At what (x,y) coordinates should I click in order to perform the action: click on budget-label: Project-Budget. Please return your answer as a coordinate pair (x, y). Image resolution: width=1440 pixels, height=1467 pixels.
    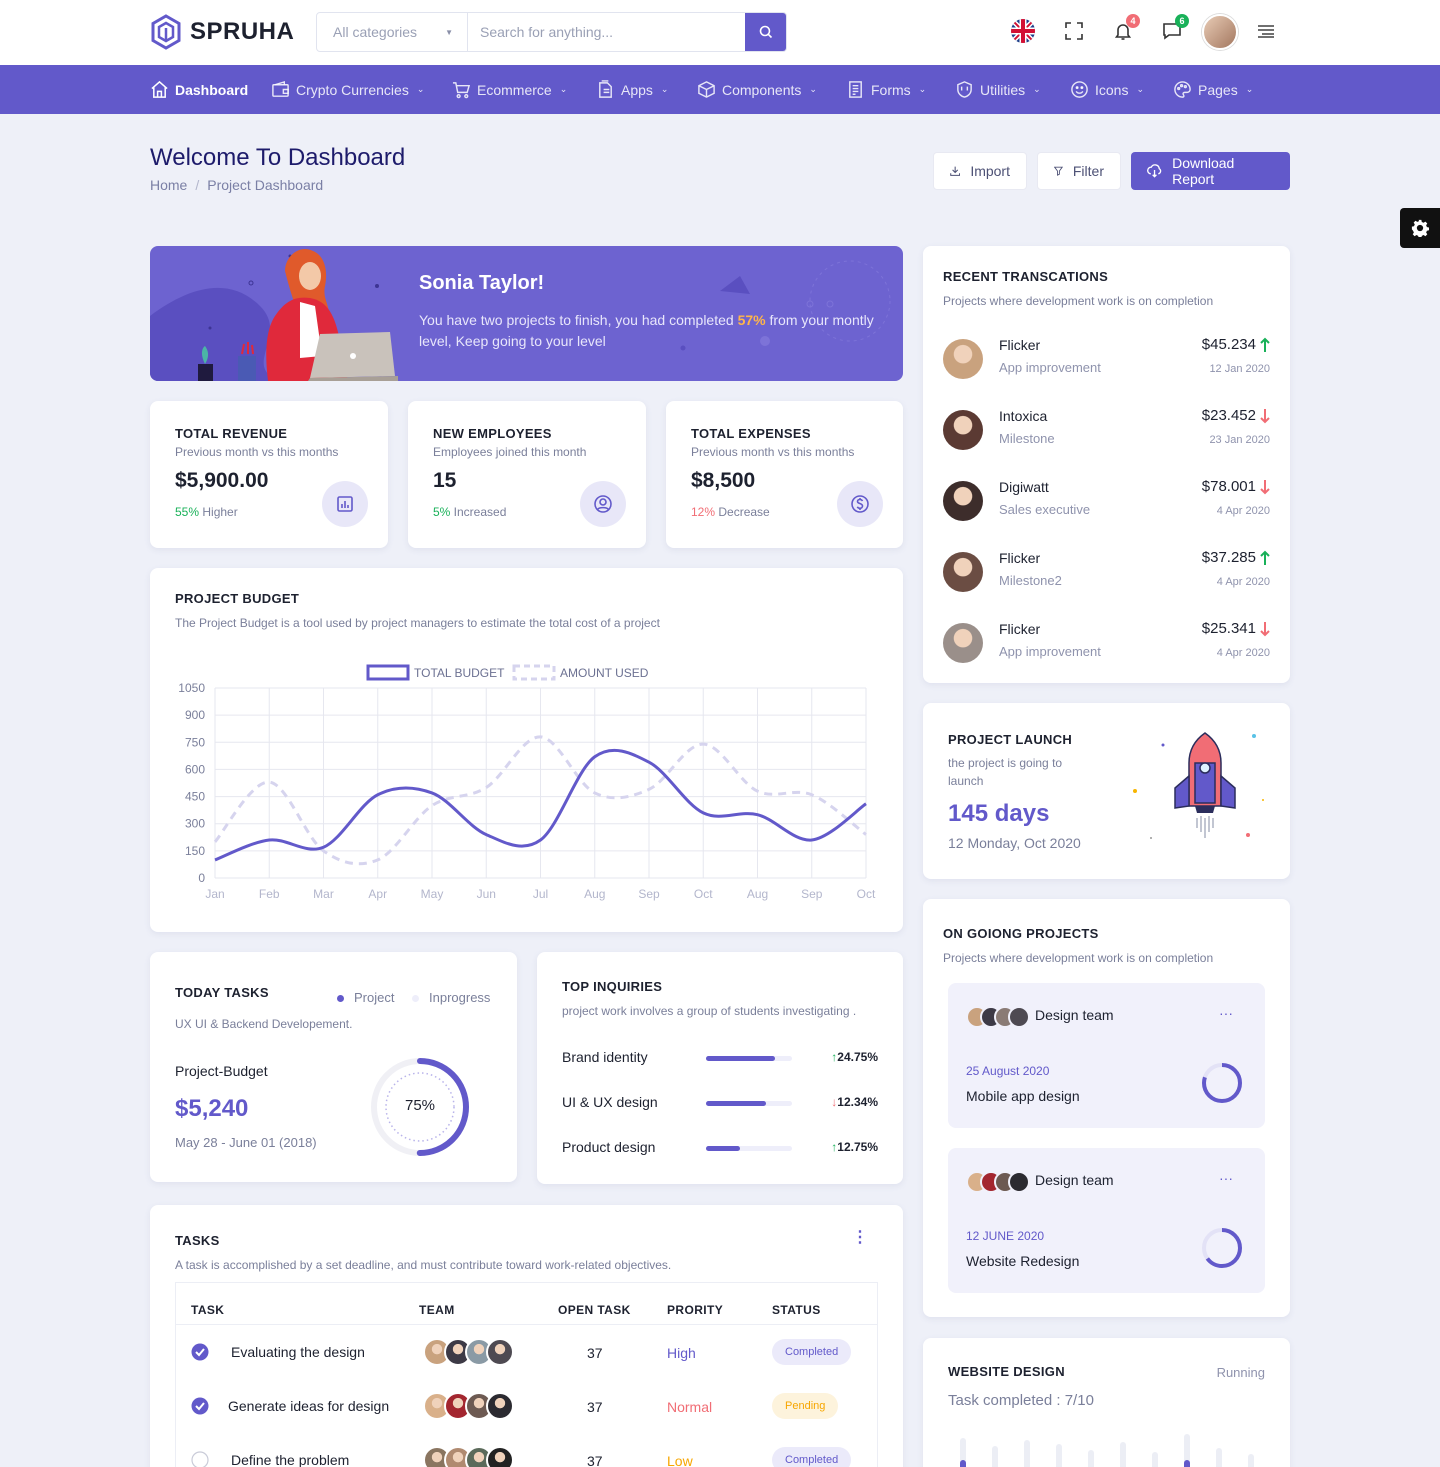
    Looking at the image, I should click on (221, 1071).